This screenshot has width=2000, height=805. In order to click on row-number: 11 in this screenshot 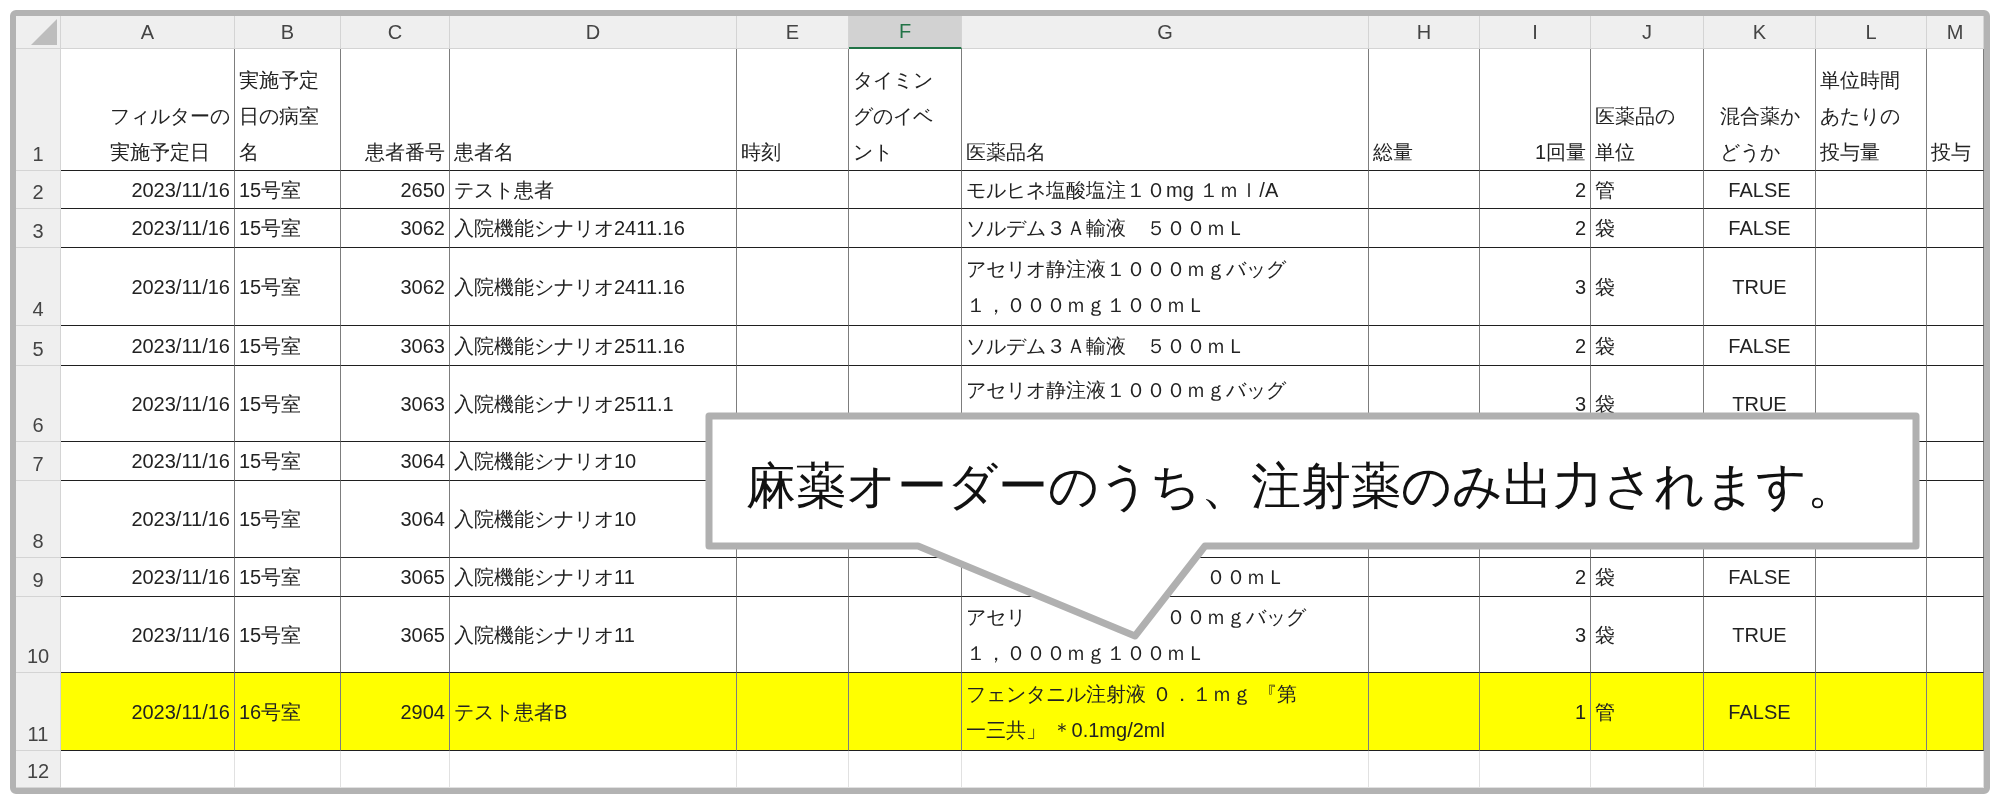, I will do `click(38, 712)`.